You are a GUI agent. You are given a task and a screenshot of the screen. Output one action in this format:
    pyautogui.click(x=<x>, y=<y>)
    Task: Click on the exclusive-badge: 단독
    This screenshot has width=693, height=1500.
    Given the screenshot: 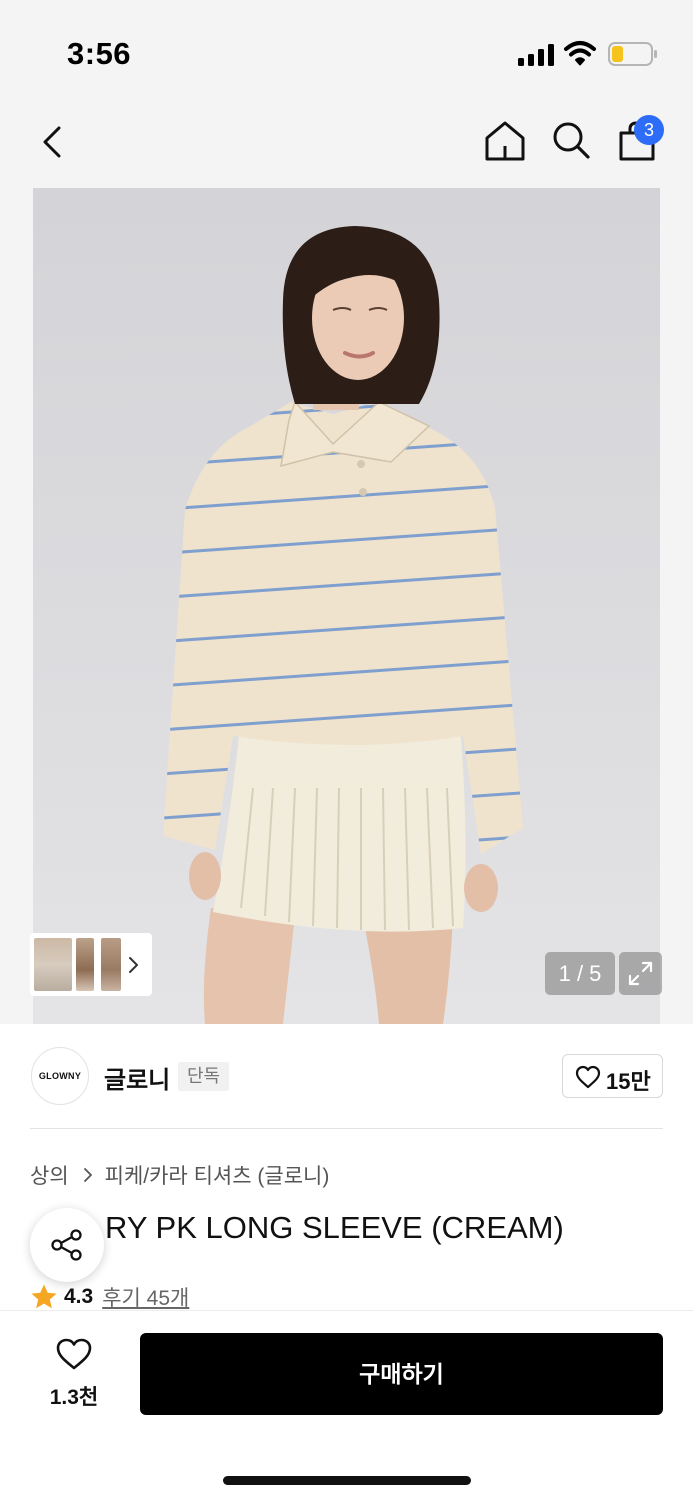 What is the action you would take?
    pyautogui.click(x=204, y=1076)
    